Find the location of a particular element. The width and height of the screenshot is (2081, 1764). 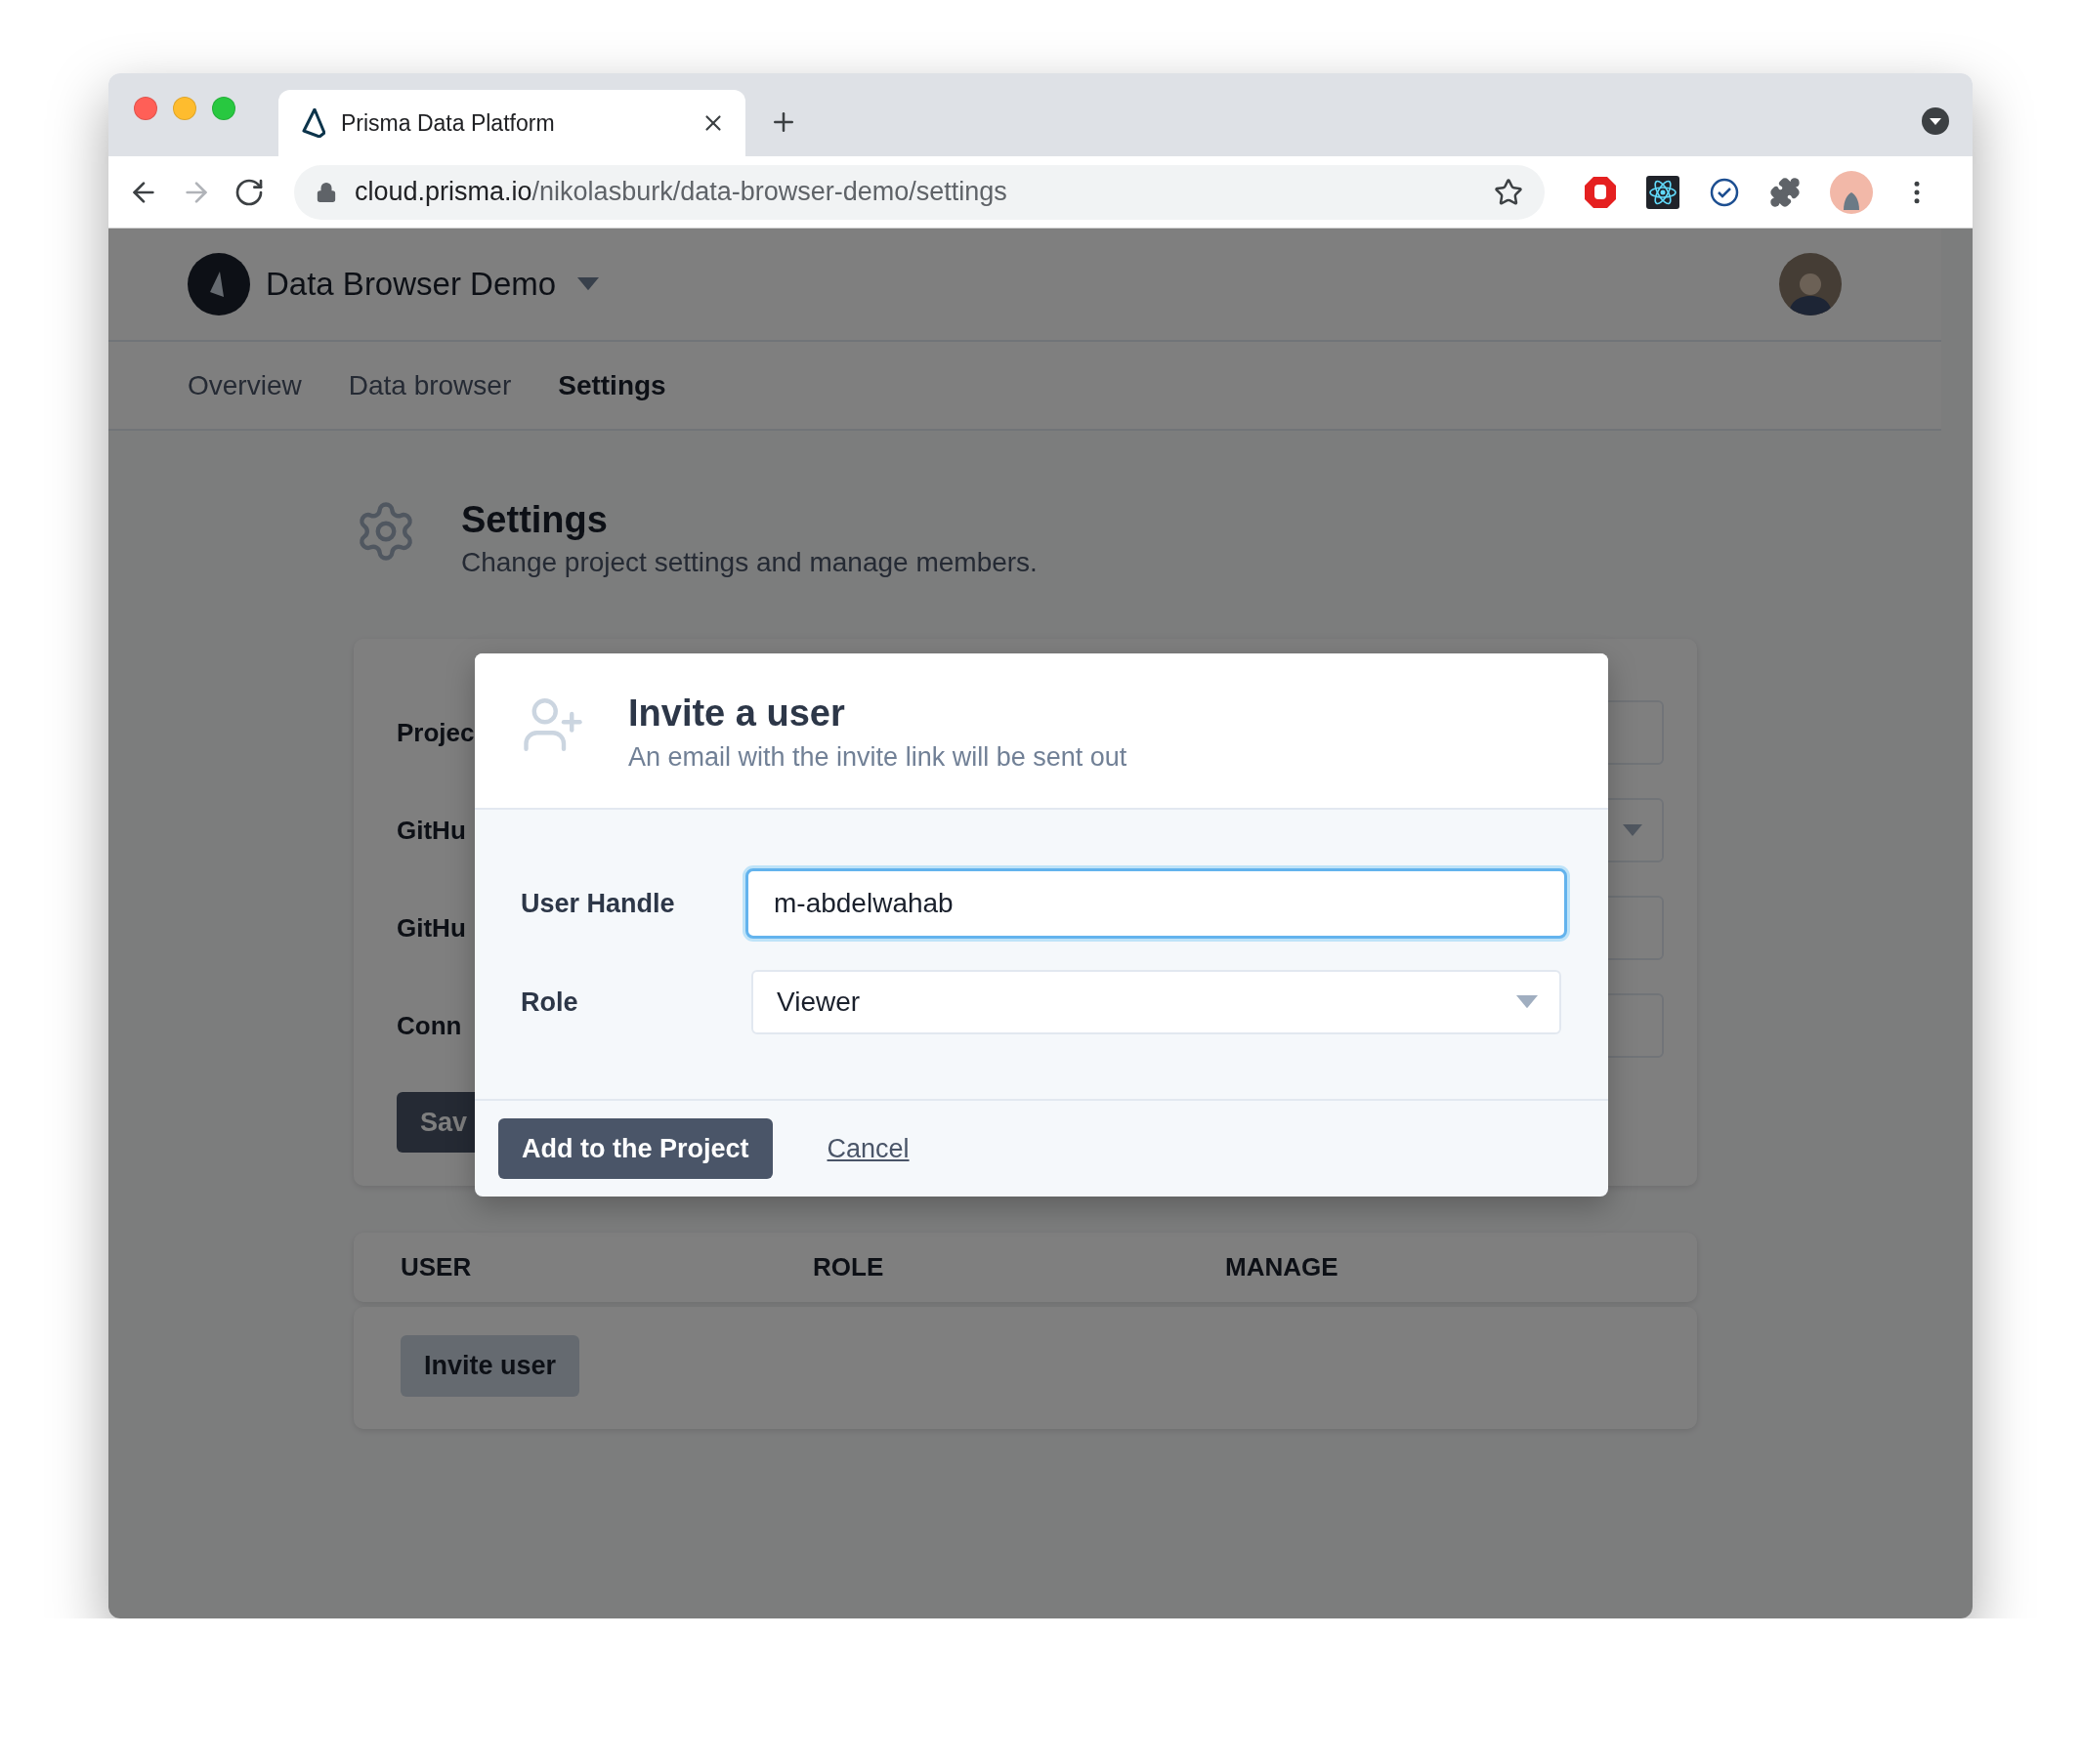

field-label: Projec is located at coordinates (436, 732).